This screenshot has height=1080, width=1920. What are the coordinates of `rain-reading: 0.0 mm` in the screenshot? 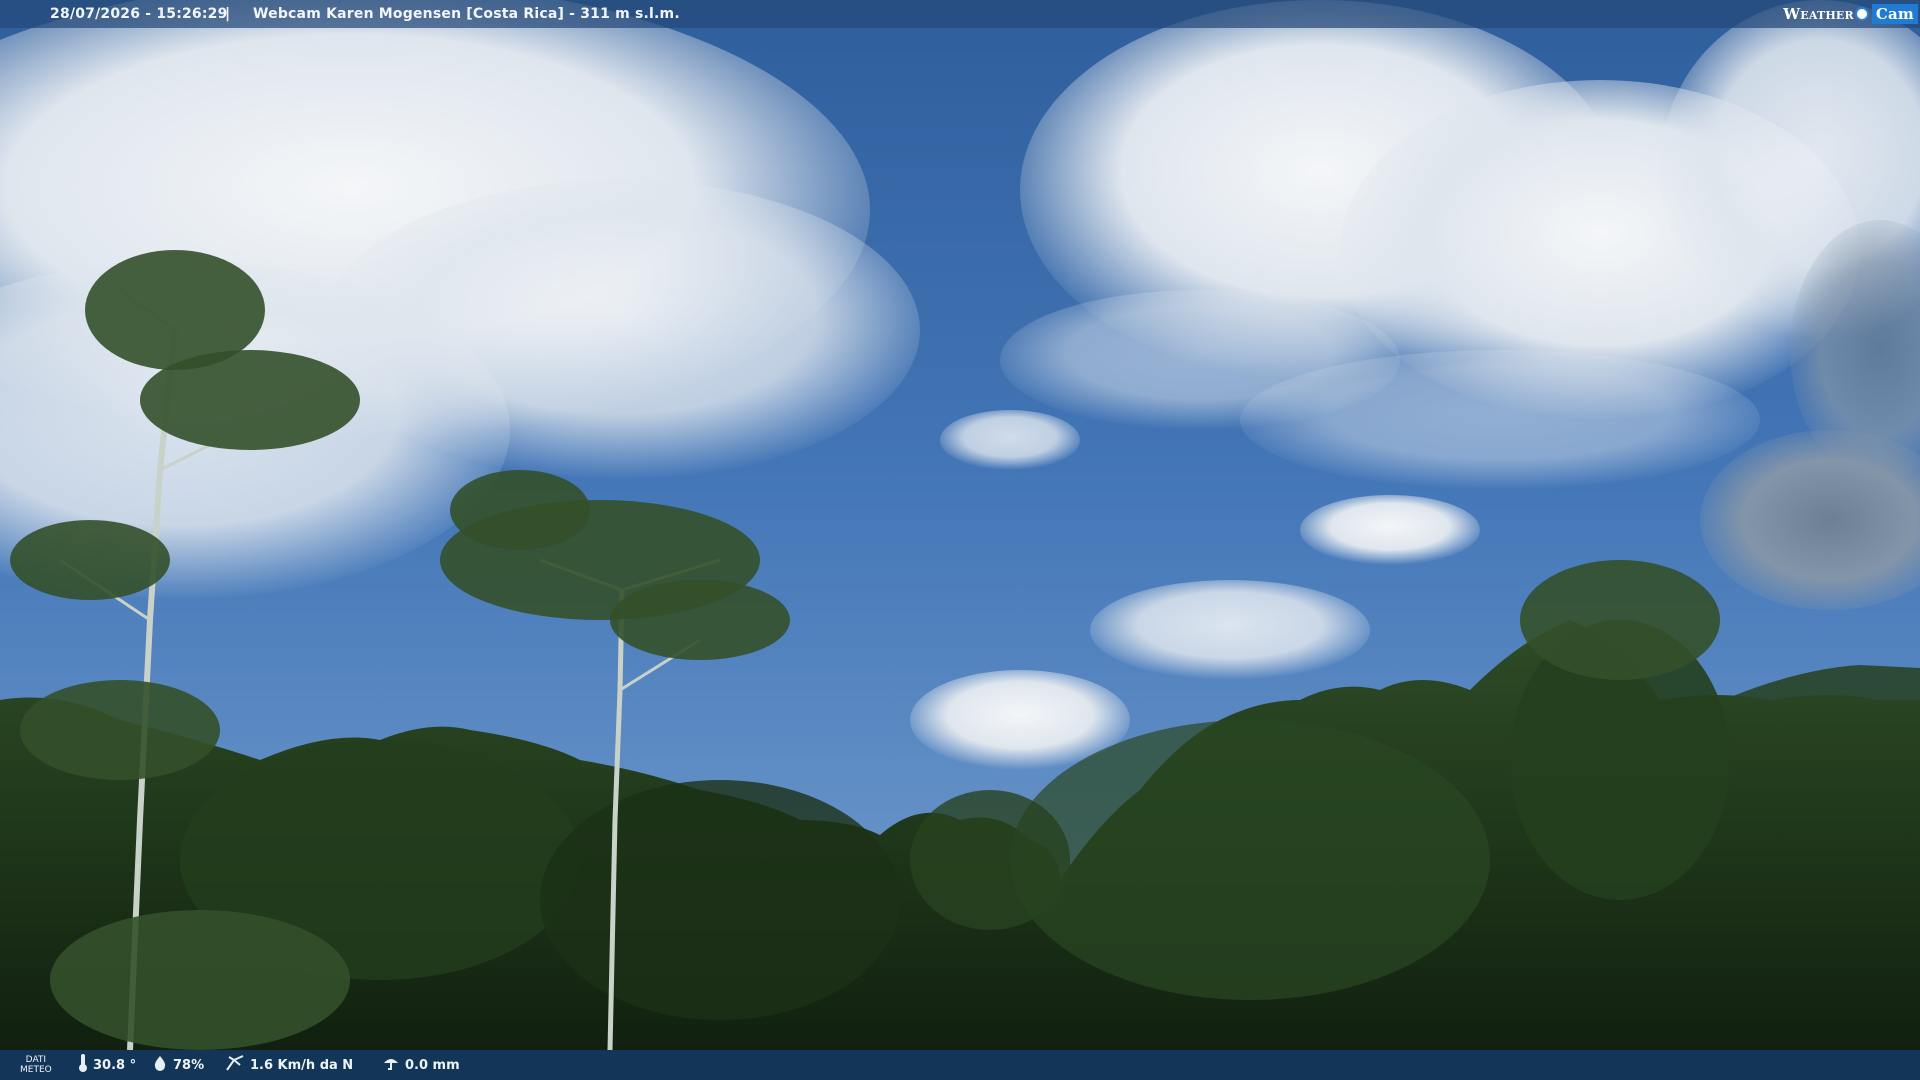 It's located at (421, 1065).